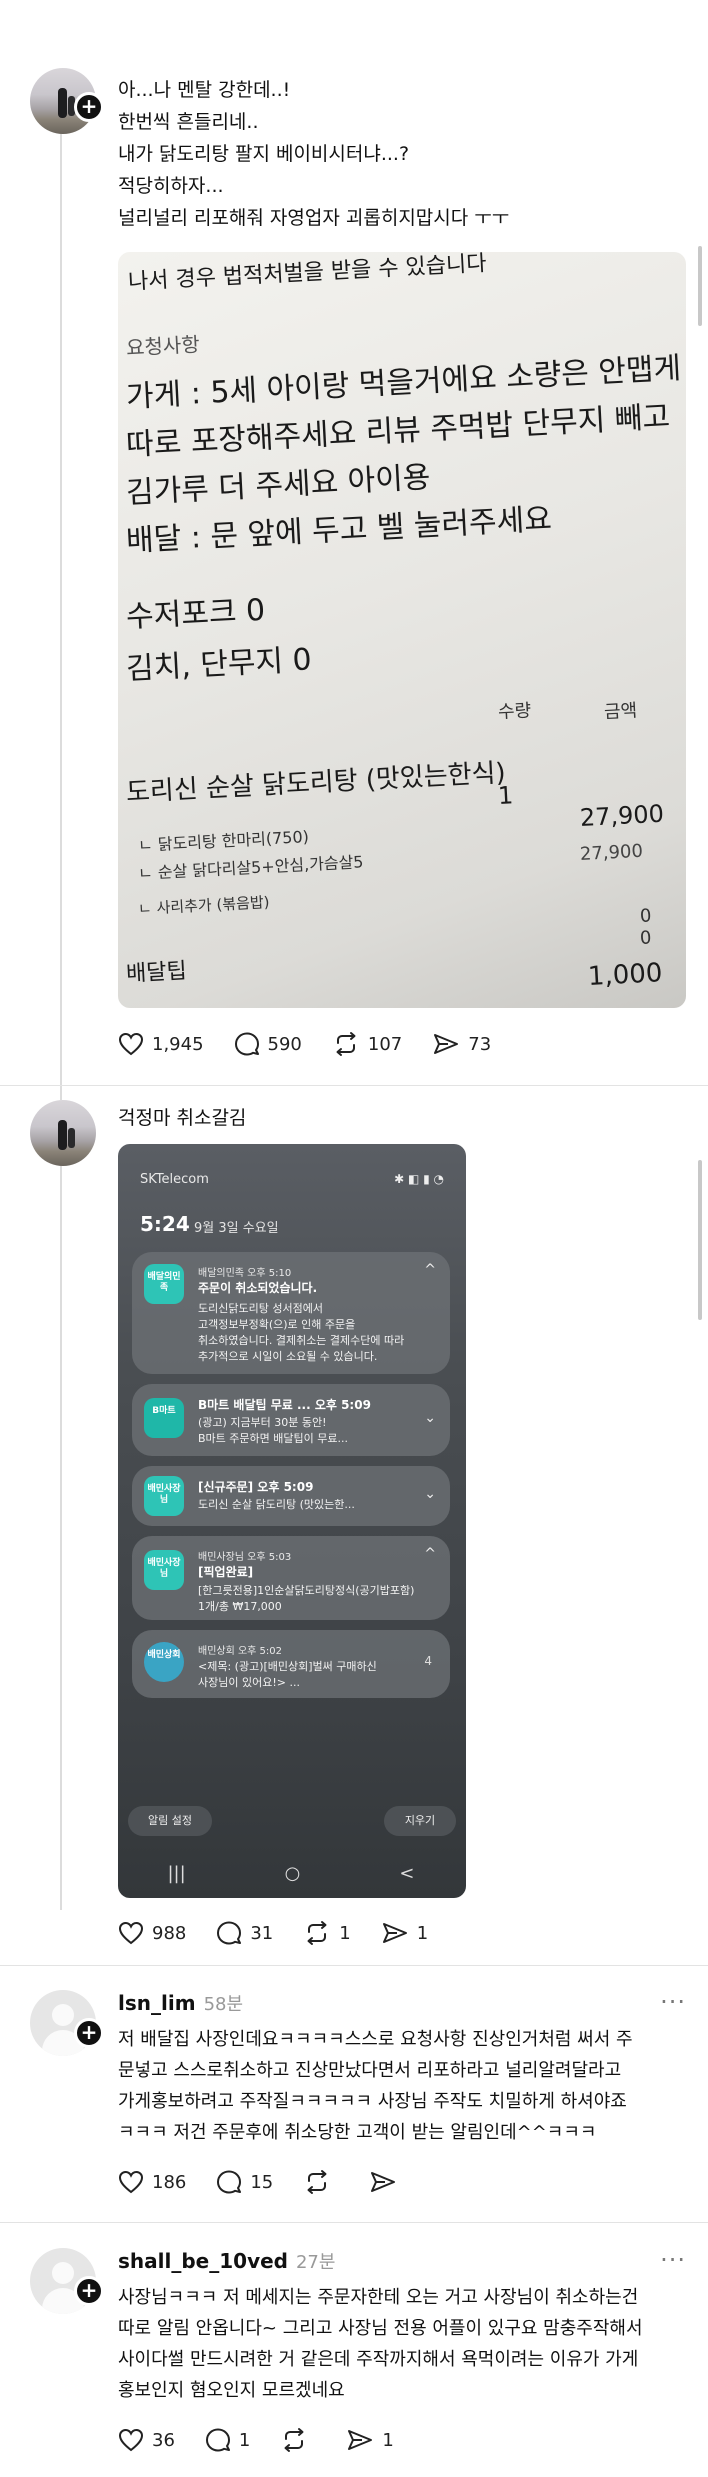  Describe the element at coordinates (188, 122) in the screenshot. I see `post-line: 한번씩 흔들리네..` at that location.